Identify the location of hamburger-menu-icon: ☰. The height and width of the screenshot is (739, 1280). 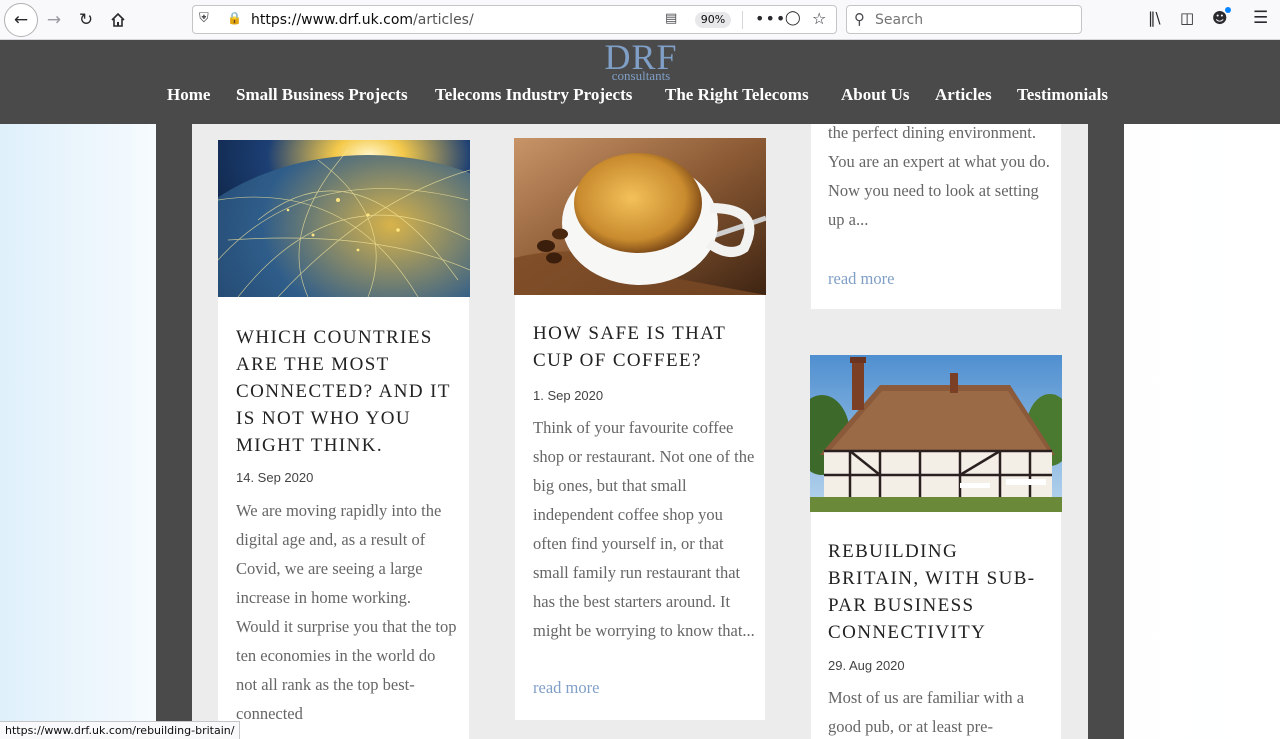
(1260, 18).